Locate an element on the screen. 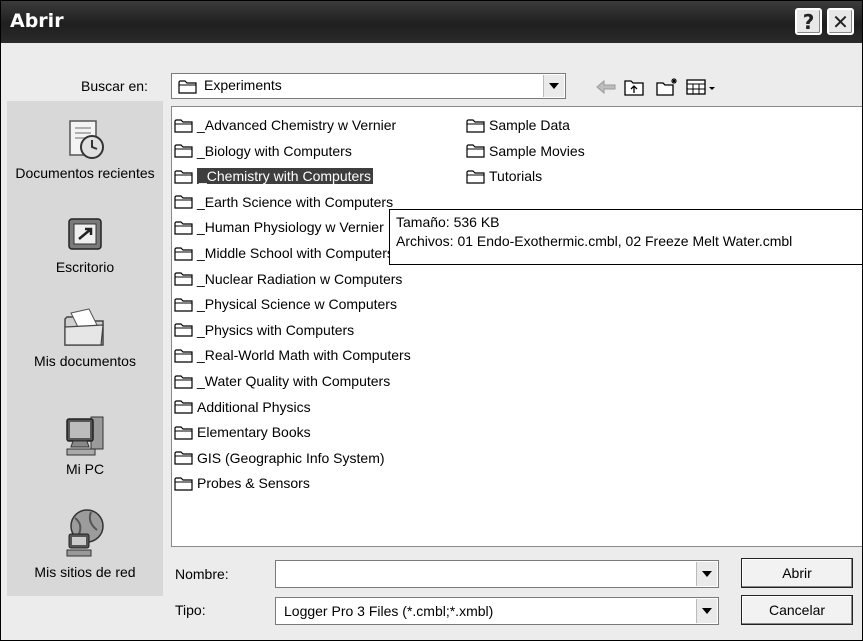  list-item: _Physics with Computers is located at coordinates (264, 330).